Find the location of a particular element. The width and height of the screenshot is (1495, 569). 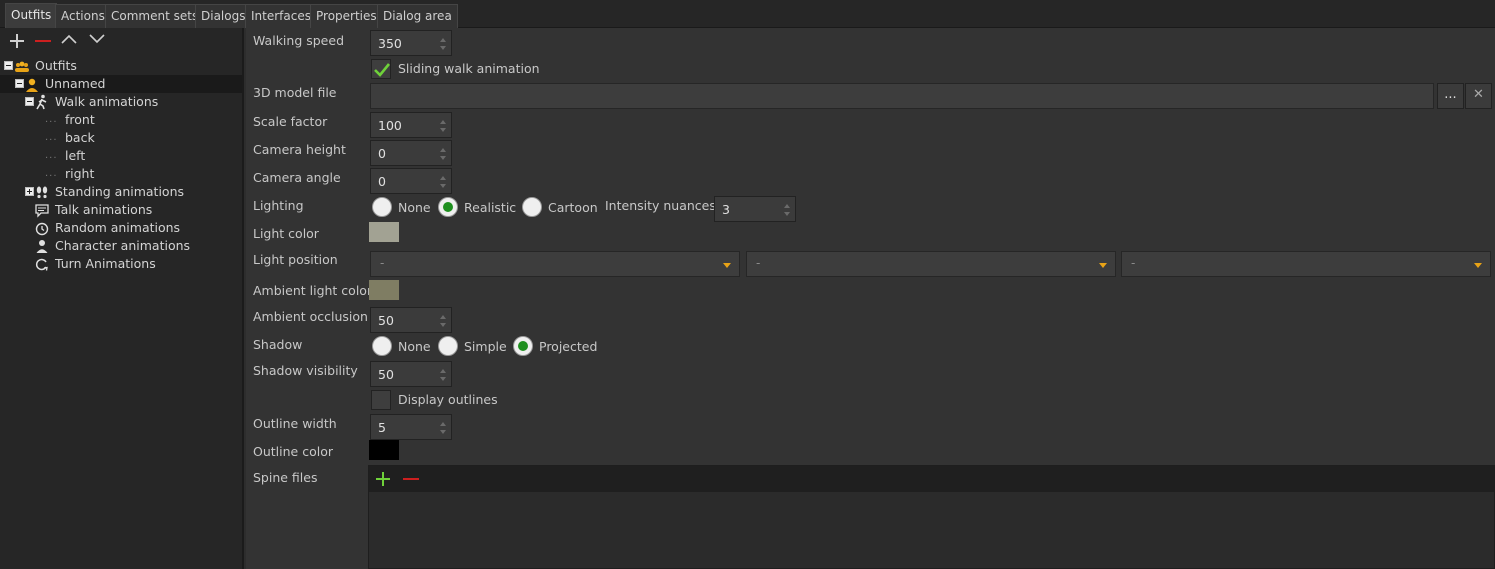

tree-item-unnamed: Unnamed is located at coordinates (121, 84).